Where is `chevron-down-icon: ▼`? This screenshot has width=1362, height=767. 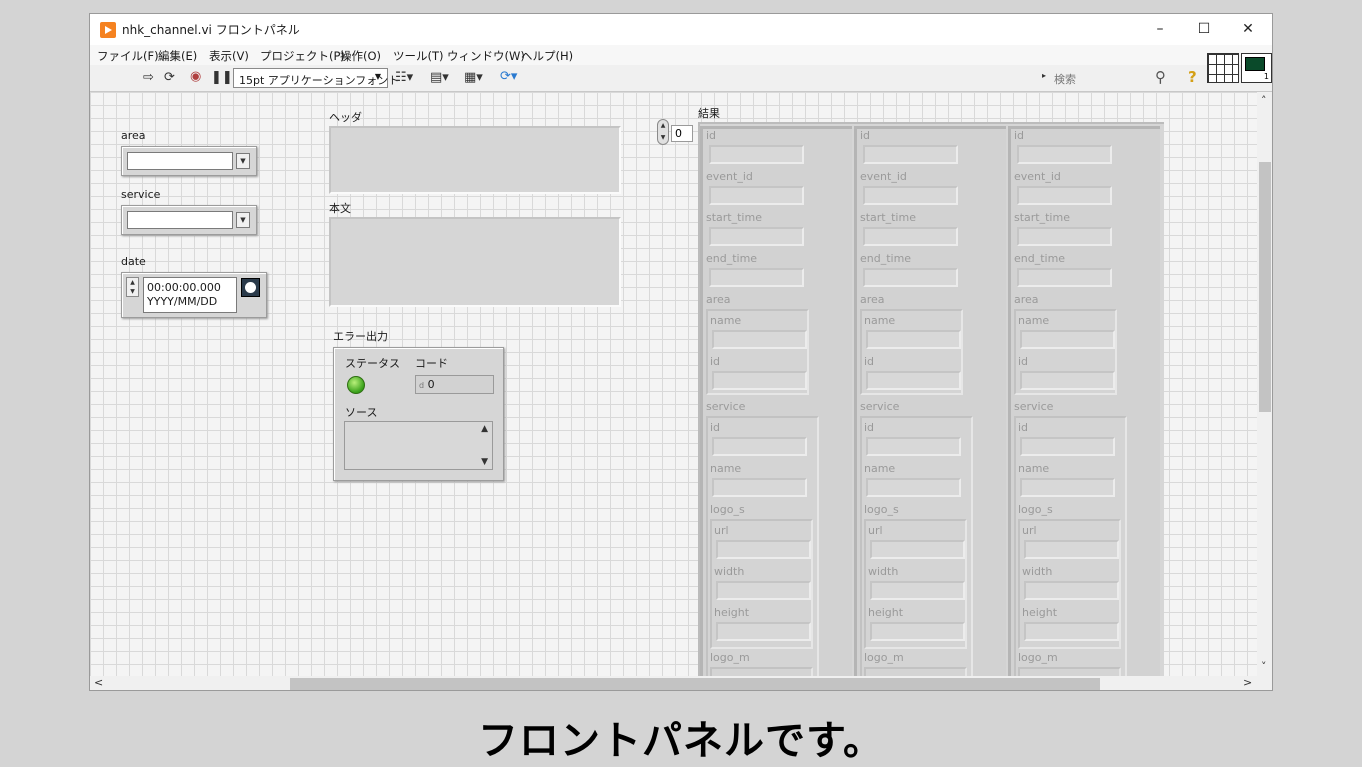 chevron-down-icon: ▼ is located at coordinates (377, 76).